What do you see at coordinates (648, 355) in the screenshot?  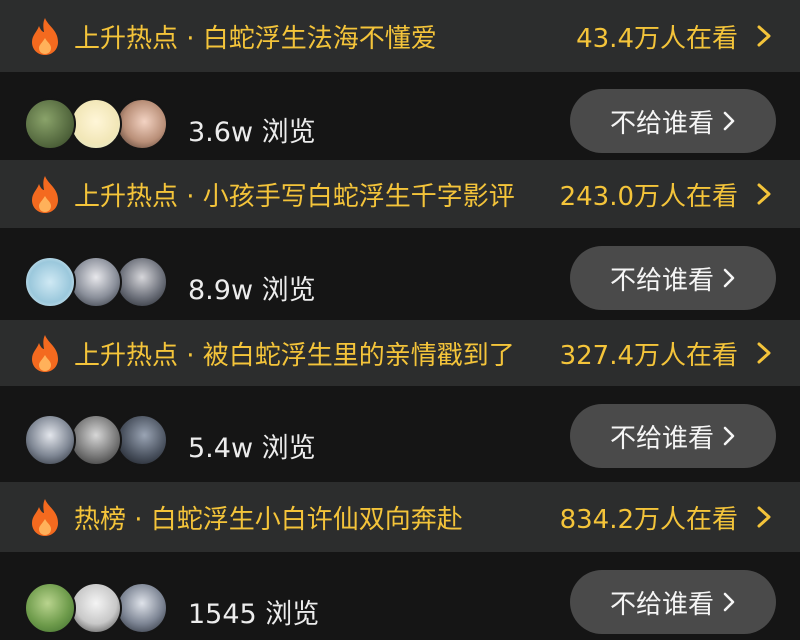 I see `viewer-count: 327.4万人在看` at bounding box center [648, 355].